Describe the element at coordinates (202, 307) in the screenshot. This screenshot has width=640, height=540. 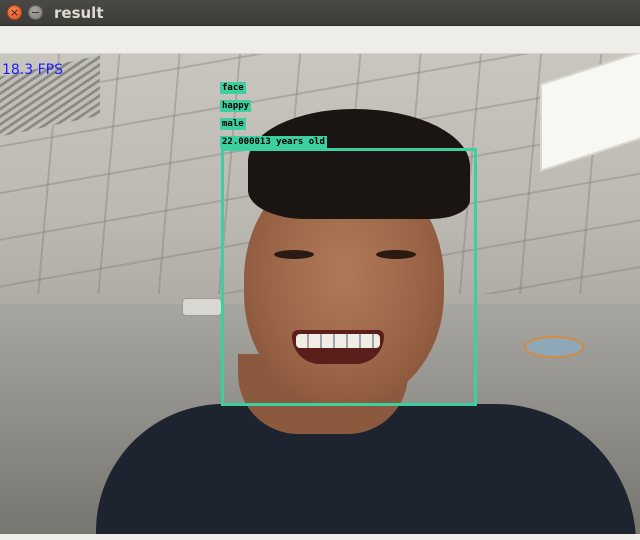
I see `projector` at that location.